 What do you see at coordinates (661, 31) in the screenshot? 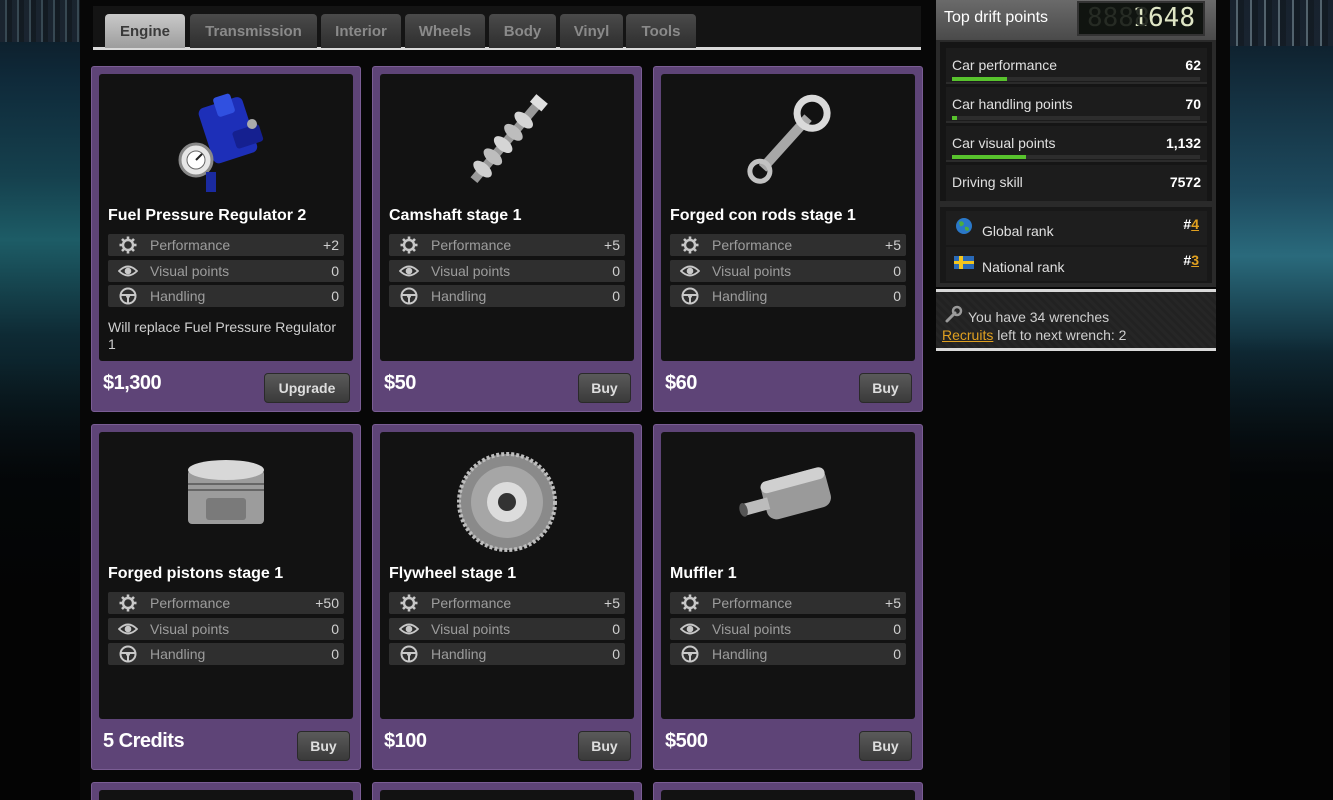
I see `tab-tools: Tools` at bounding box center [661, 31].